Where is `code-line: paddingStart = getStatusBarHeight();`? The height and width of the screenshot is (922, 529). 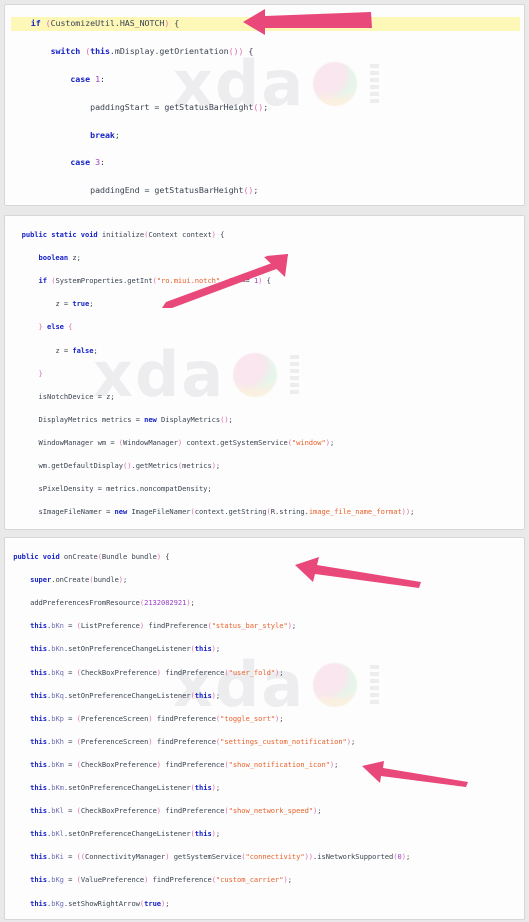
code-line: paddingStart = getStatusBarHeight(); is located at coordinates (179, 106).